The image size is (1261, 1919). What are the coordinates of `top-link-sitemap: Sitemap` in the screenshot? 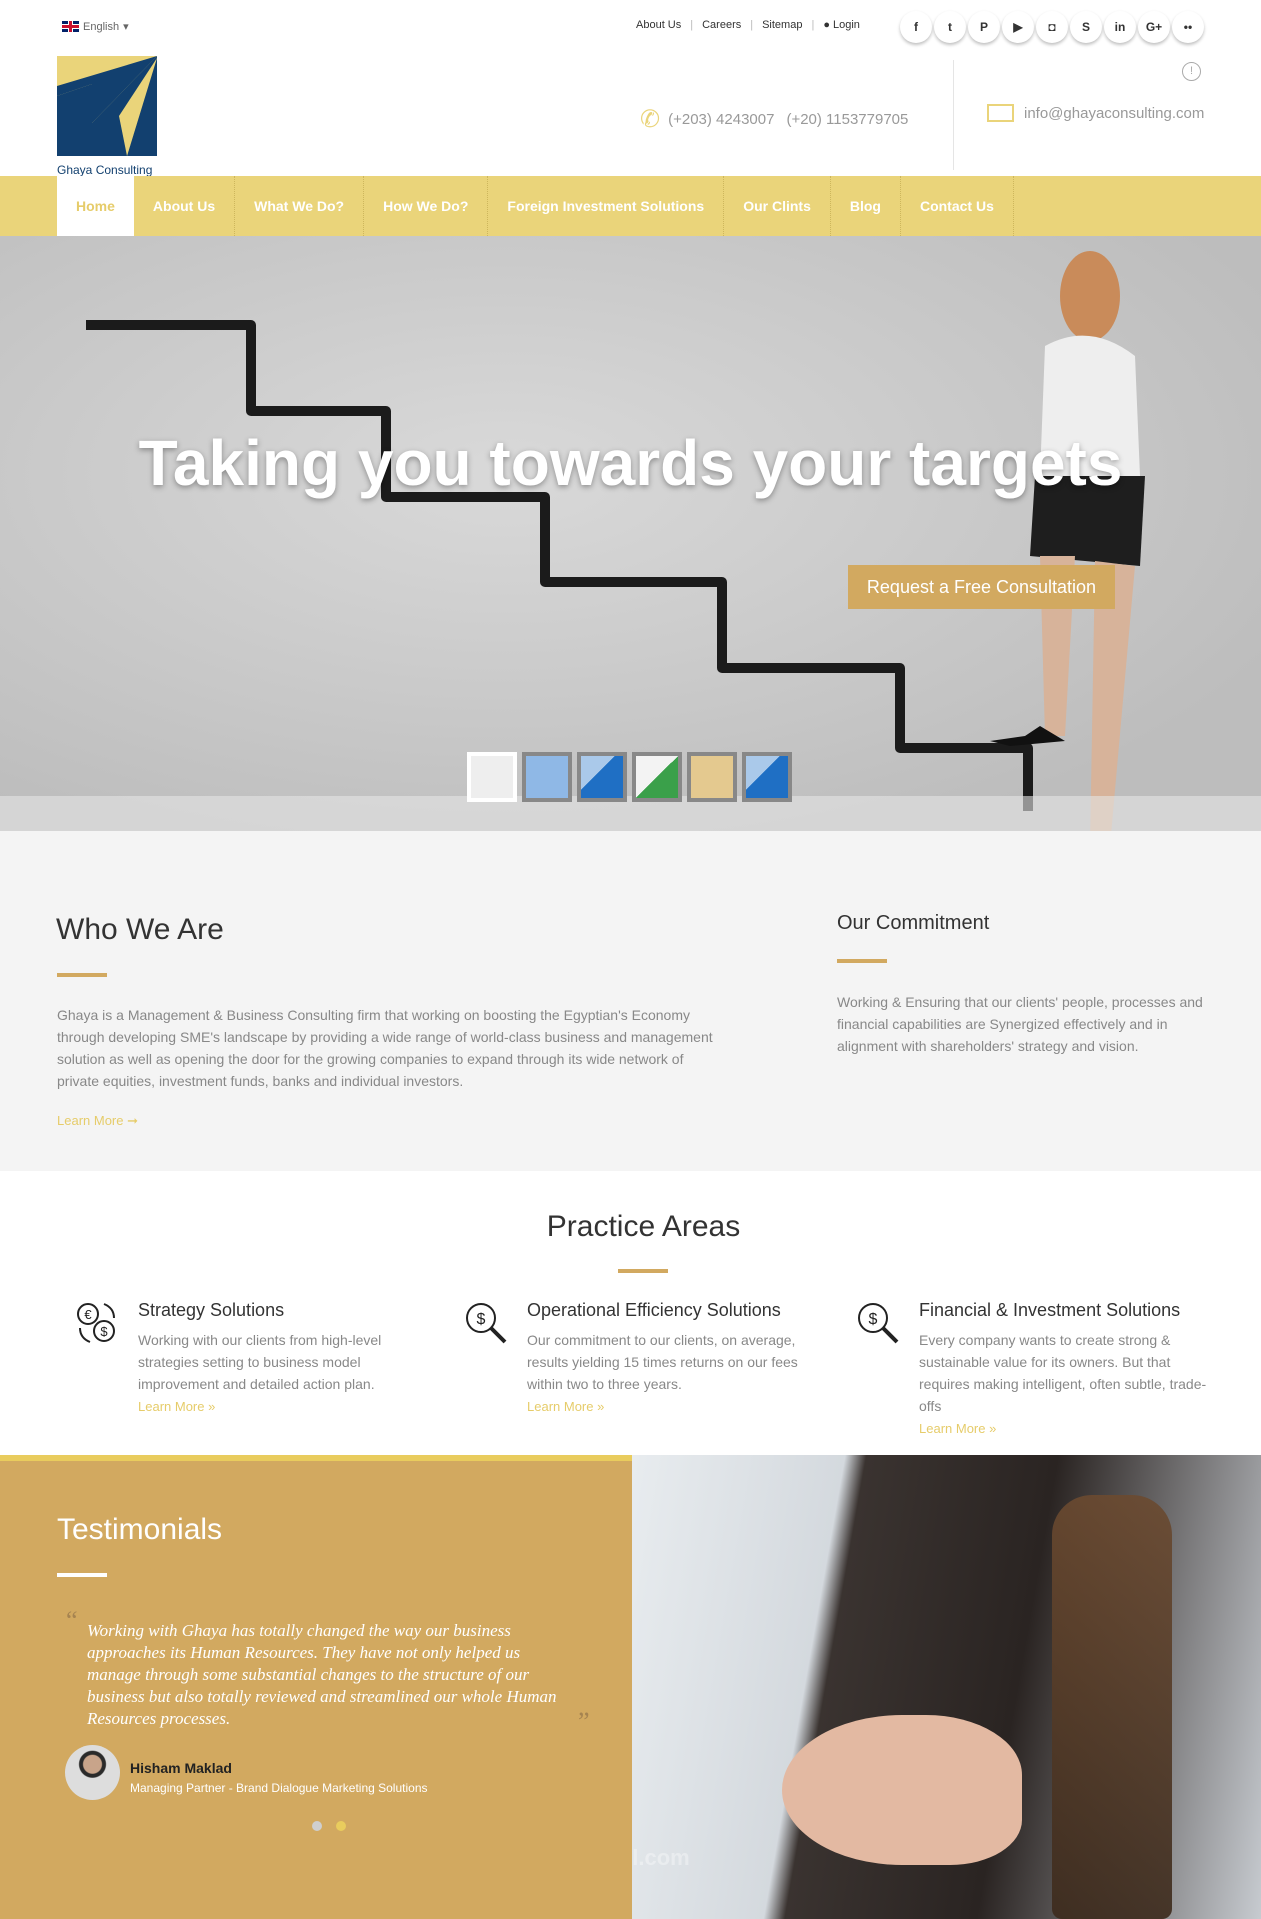 It's located at (782, 25).